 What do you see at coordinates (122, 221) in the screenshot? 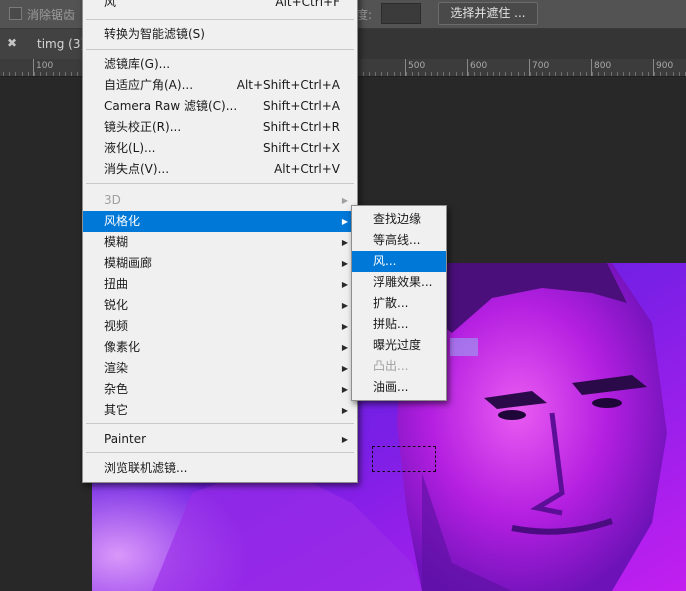
I see `menu-item-label: 风格化` at bounding box center [122, 221].